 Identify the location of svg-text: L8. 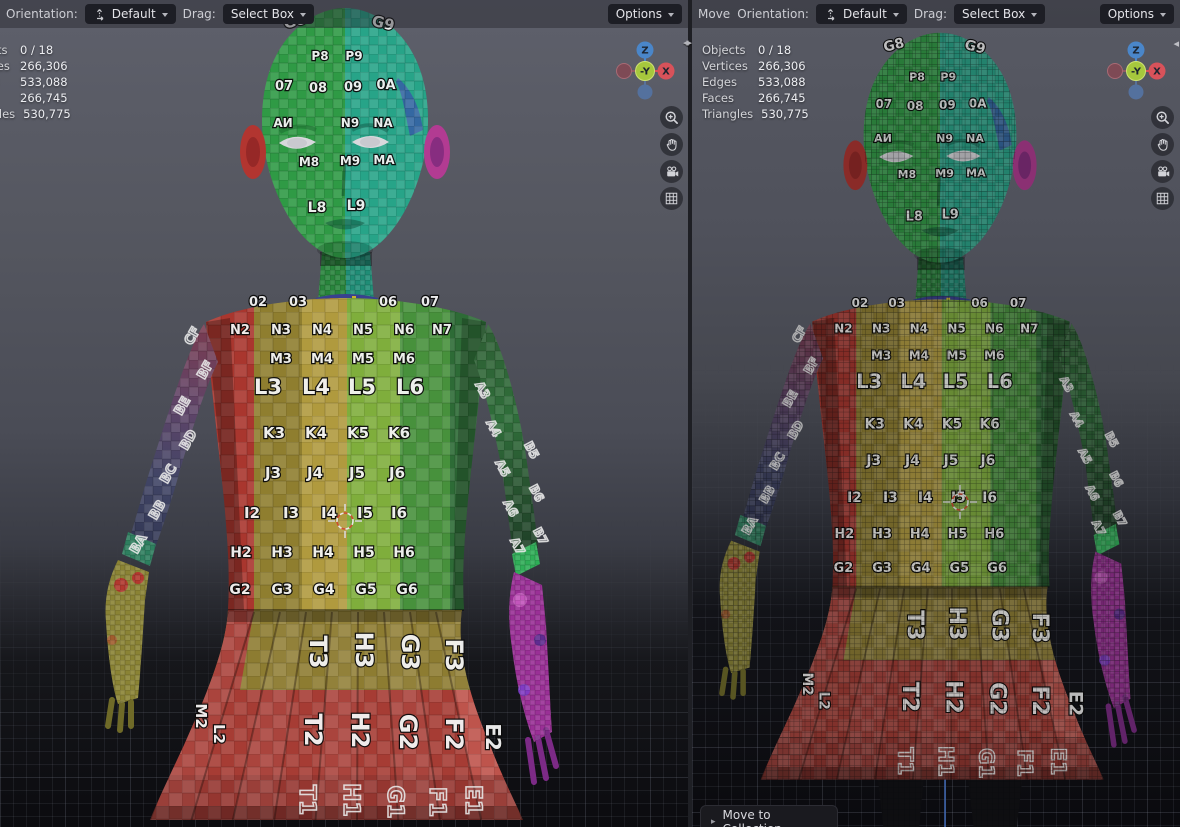
(317, 208).